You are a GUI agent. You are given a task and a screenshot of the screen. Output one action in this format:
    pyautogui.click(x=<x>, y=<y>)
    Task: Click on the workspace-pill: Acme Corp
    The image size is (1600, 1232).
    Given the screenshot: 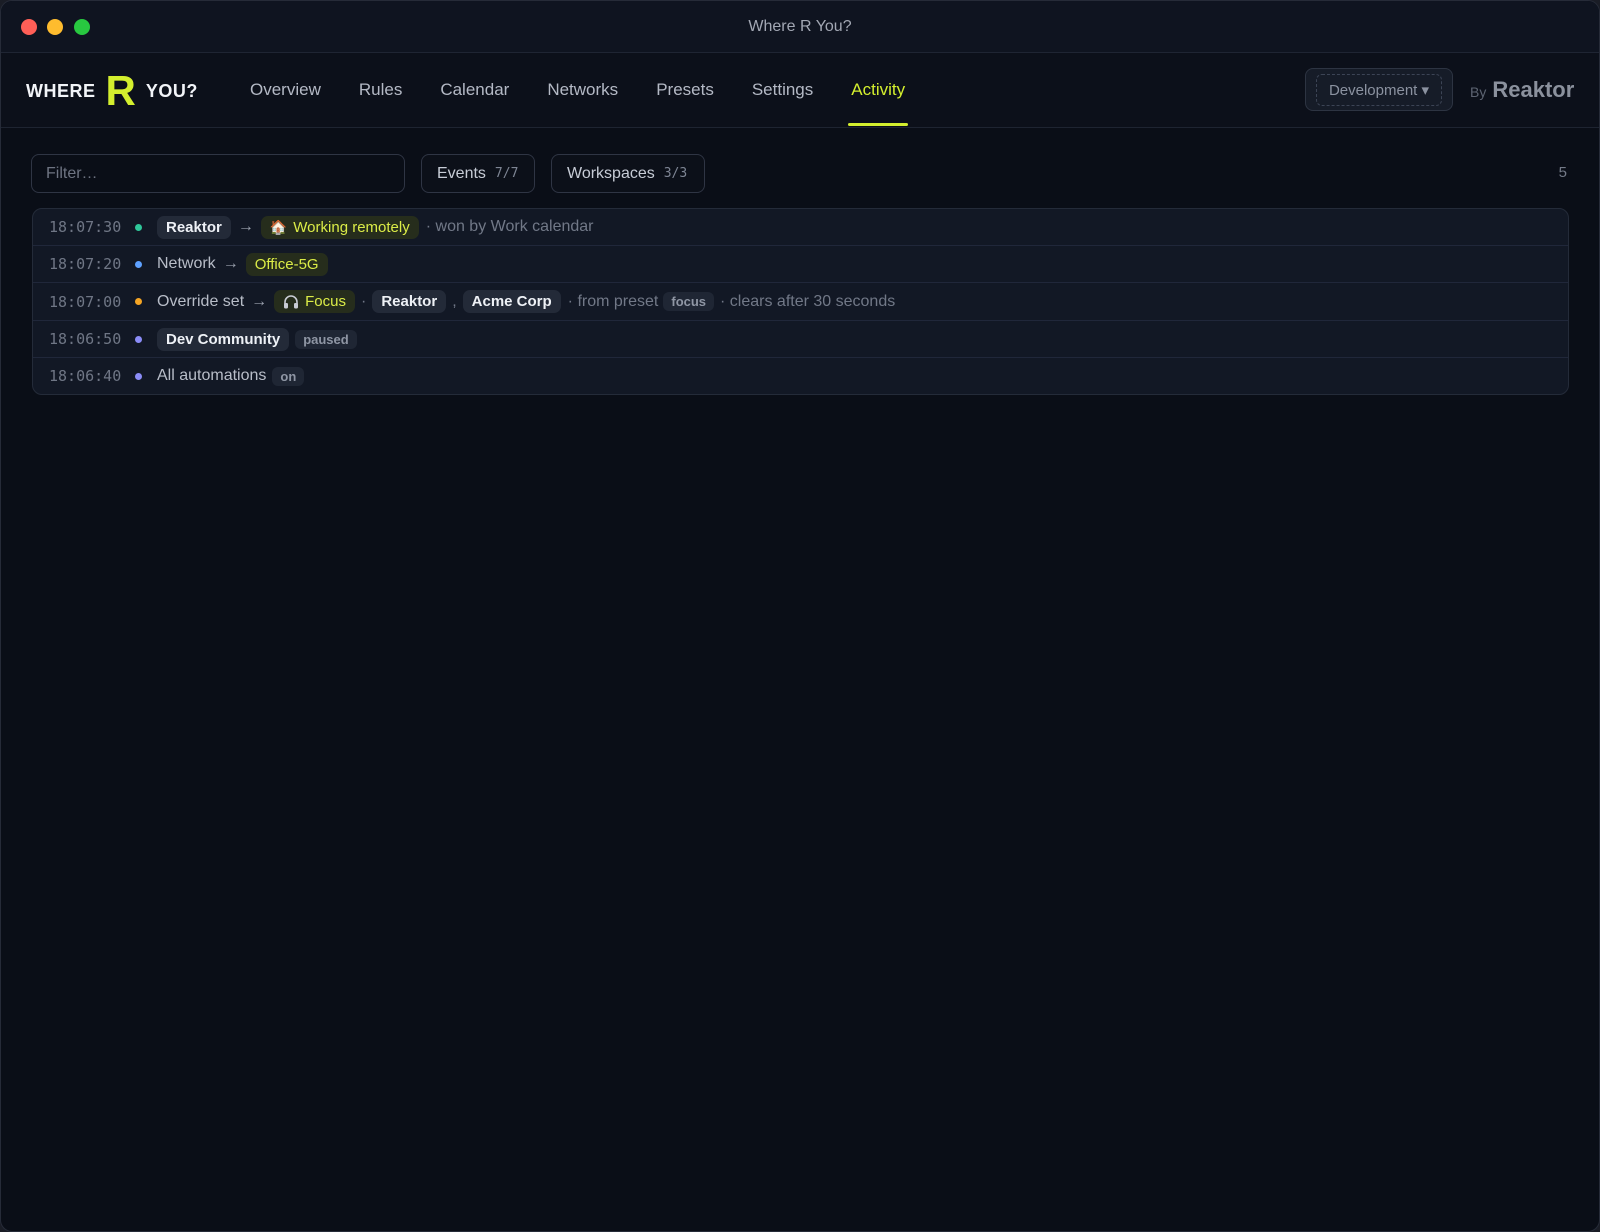 What is the action you would take?
    pyautogui.click(x=511, y=301)
    